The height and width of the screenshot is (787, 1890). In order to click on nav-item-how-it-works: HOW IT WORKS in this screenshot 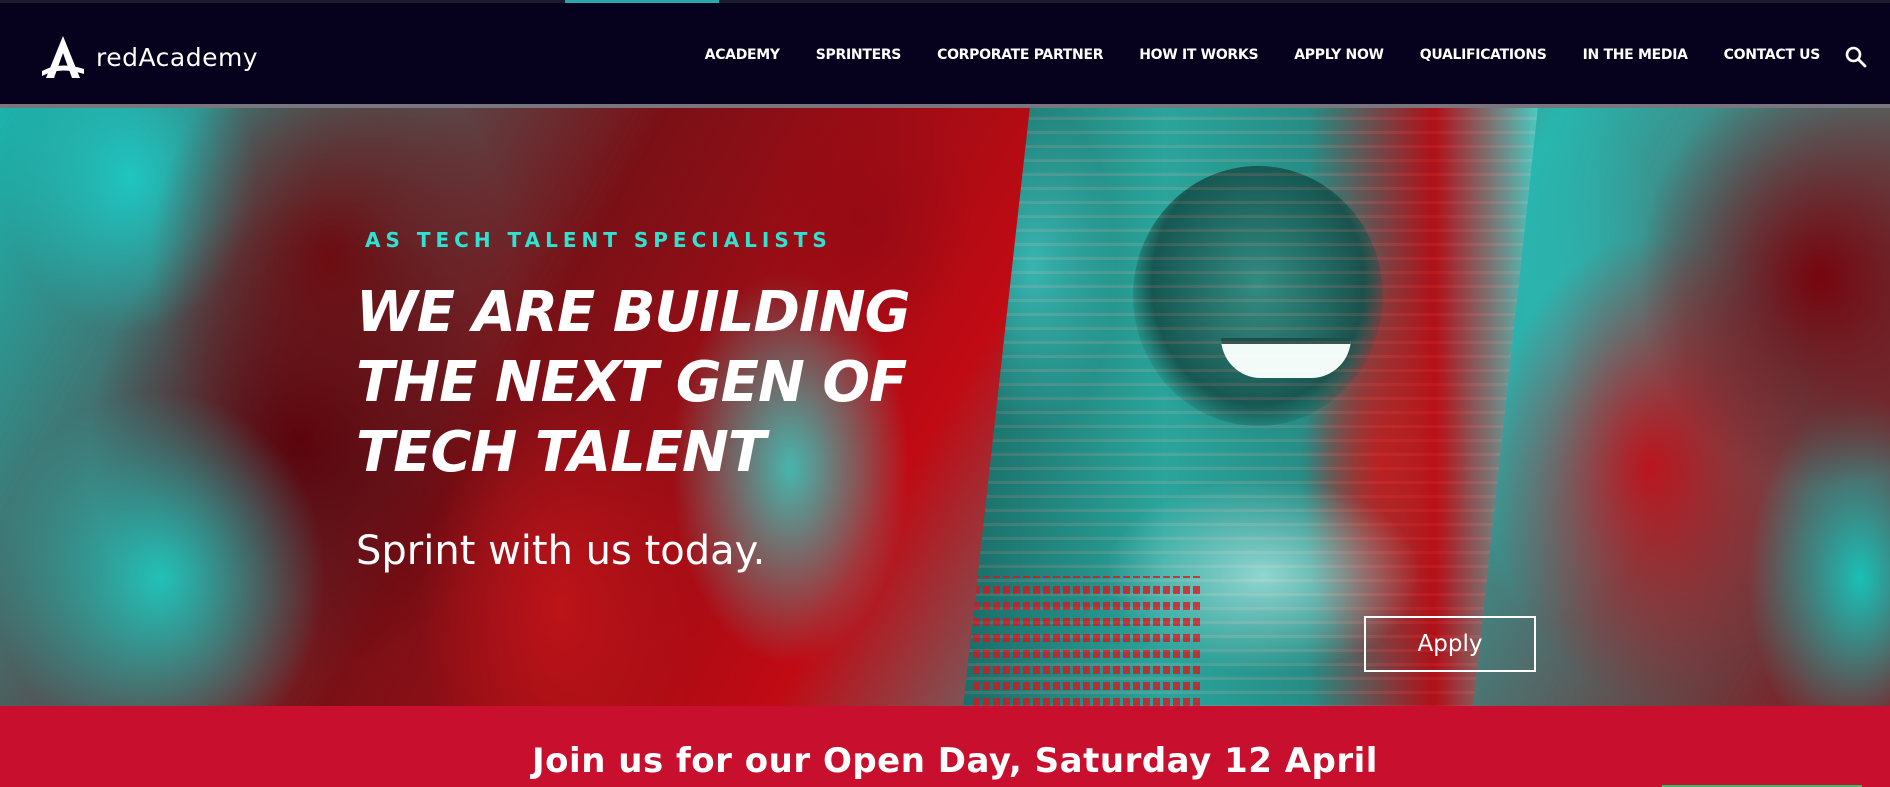, I will do `click(1198, 55)`.